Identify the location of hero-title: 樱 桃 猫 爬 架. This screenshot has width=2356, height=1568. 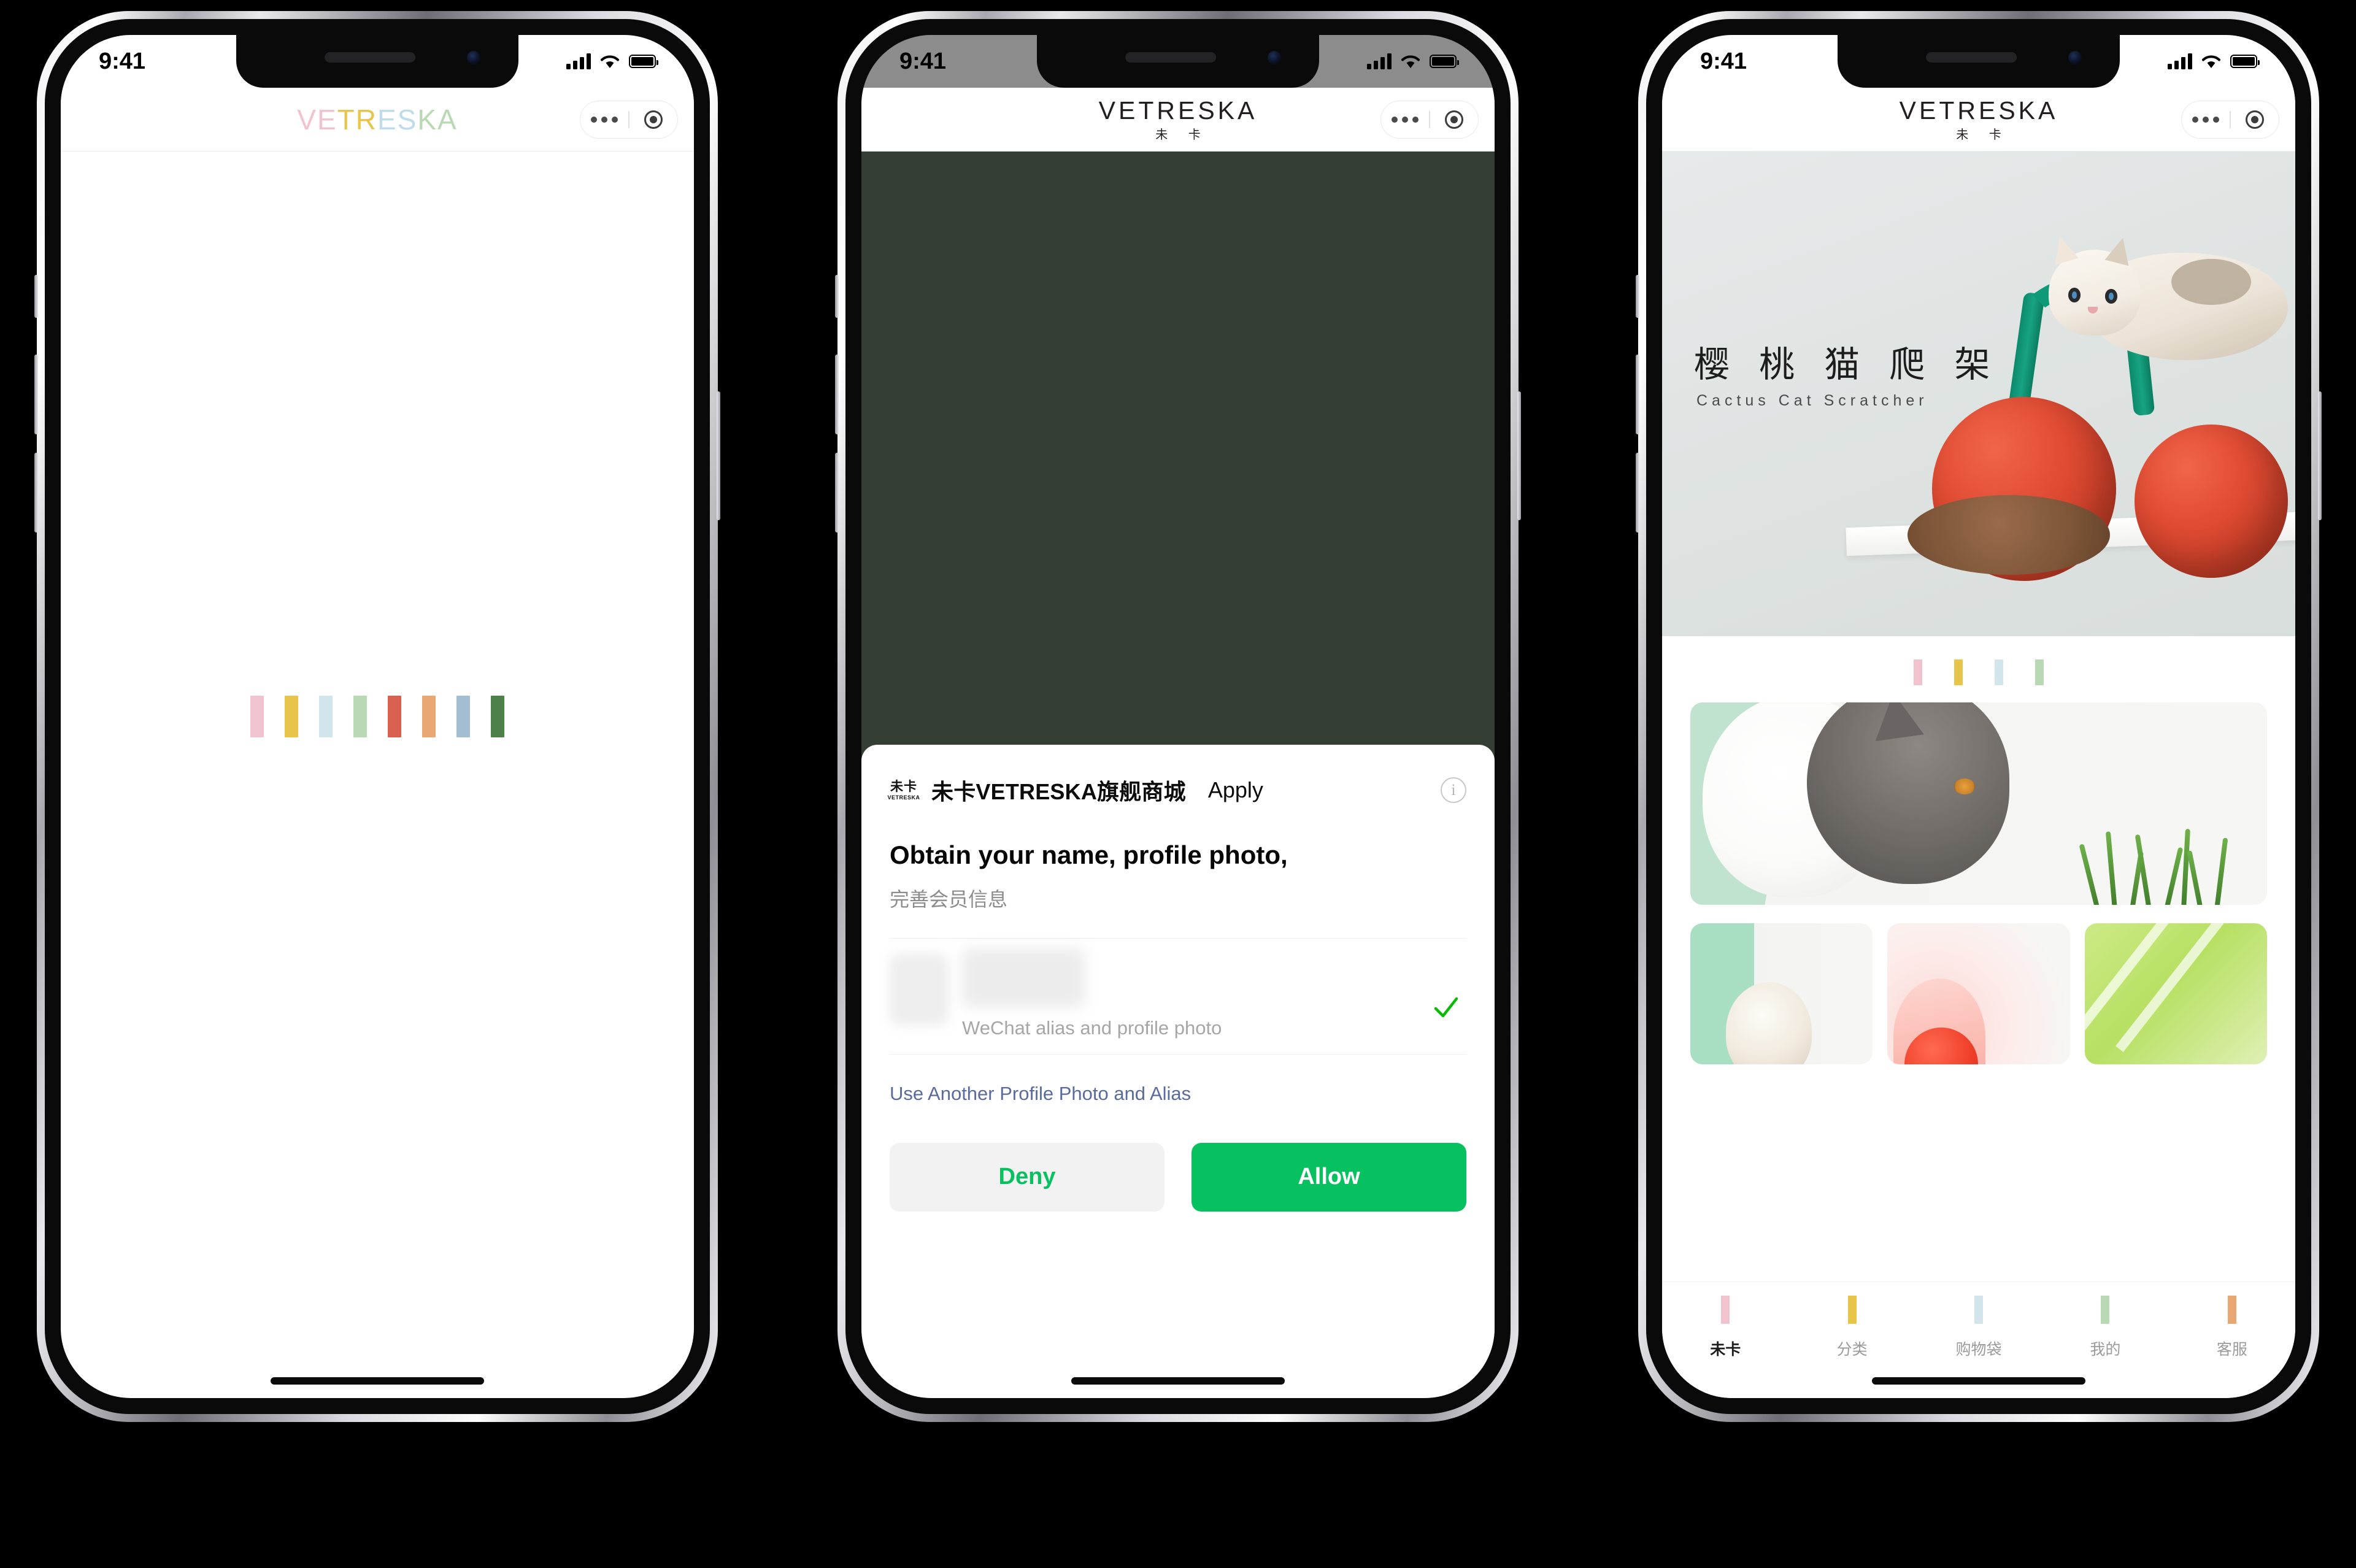
(1847, 365).